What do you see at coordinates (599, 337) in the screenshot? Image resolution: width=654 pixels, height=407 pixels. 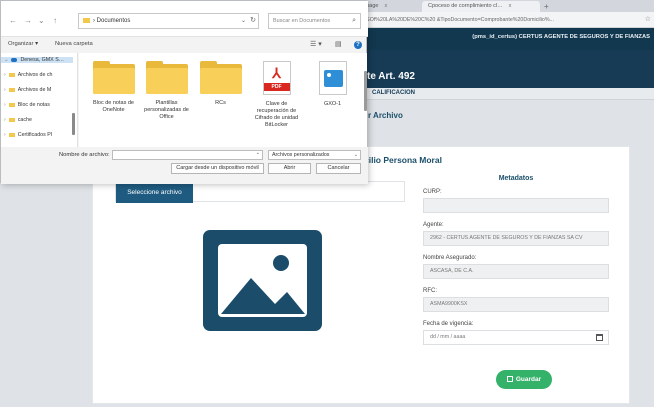 I see `calendar-icon` at bounding box center [599, 337].